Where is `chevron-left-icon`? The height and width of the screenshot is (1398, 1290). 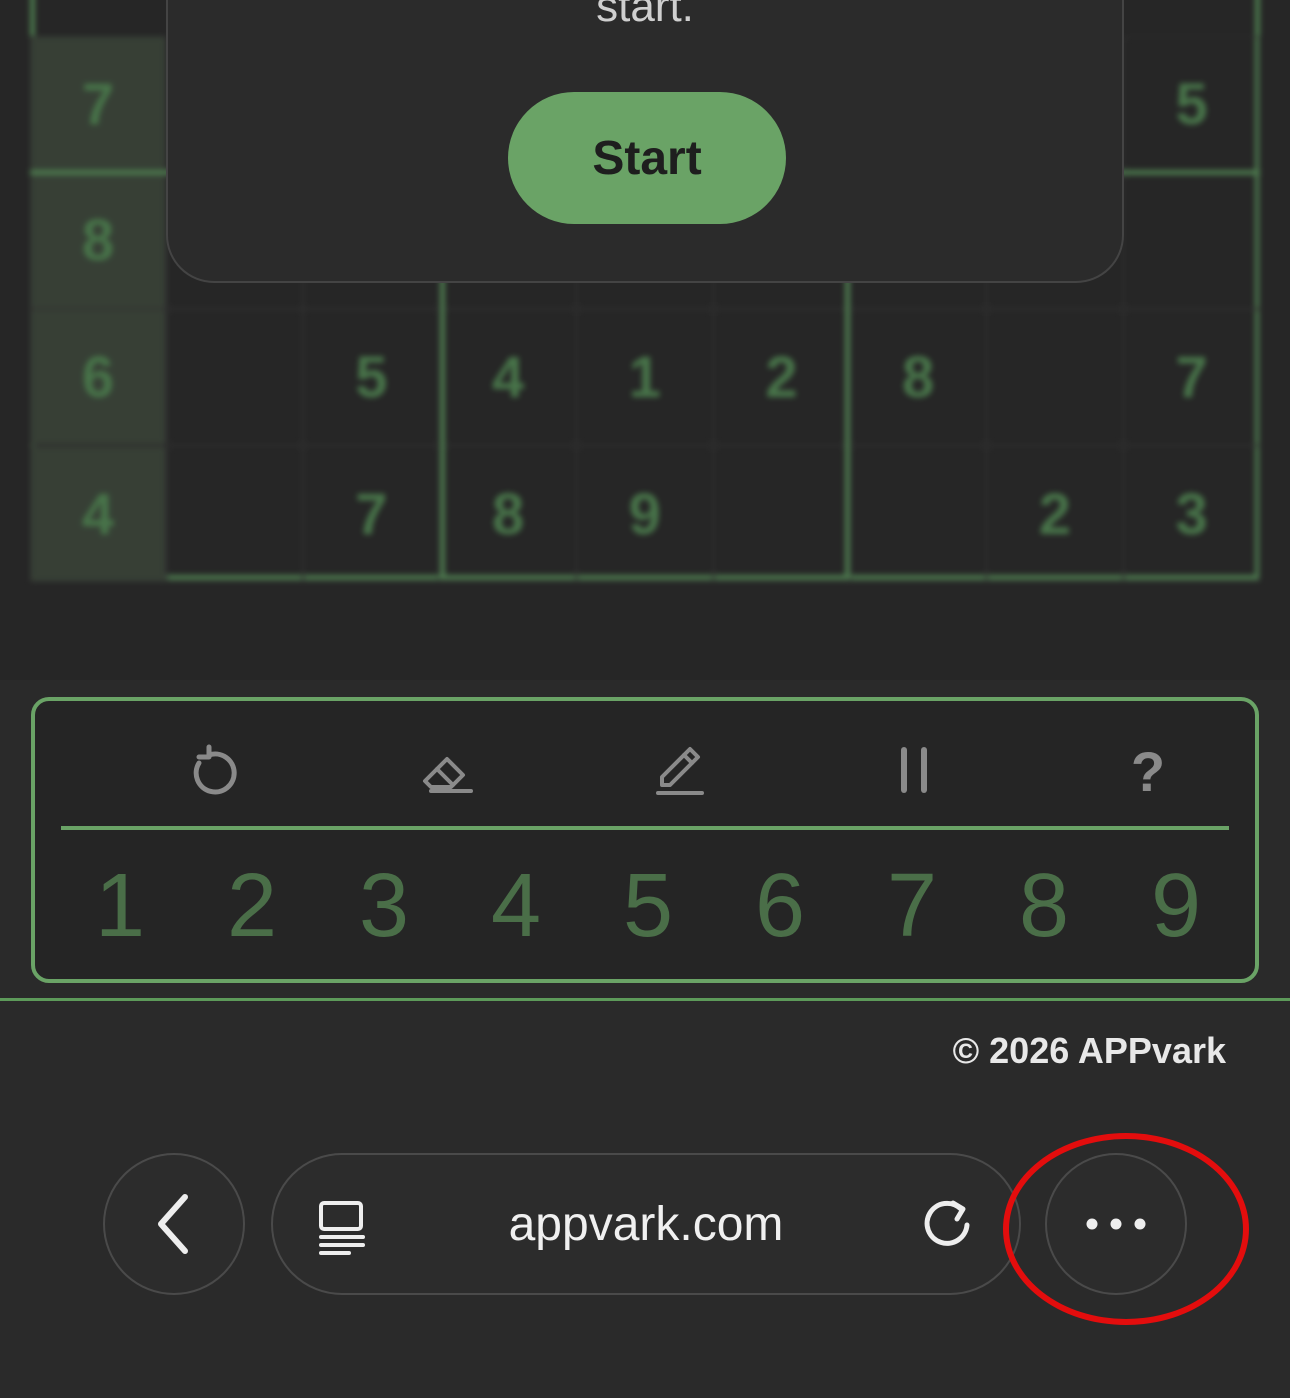
chevron-left-icon is located at coordinates (173, 1224).